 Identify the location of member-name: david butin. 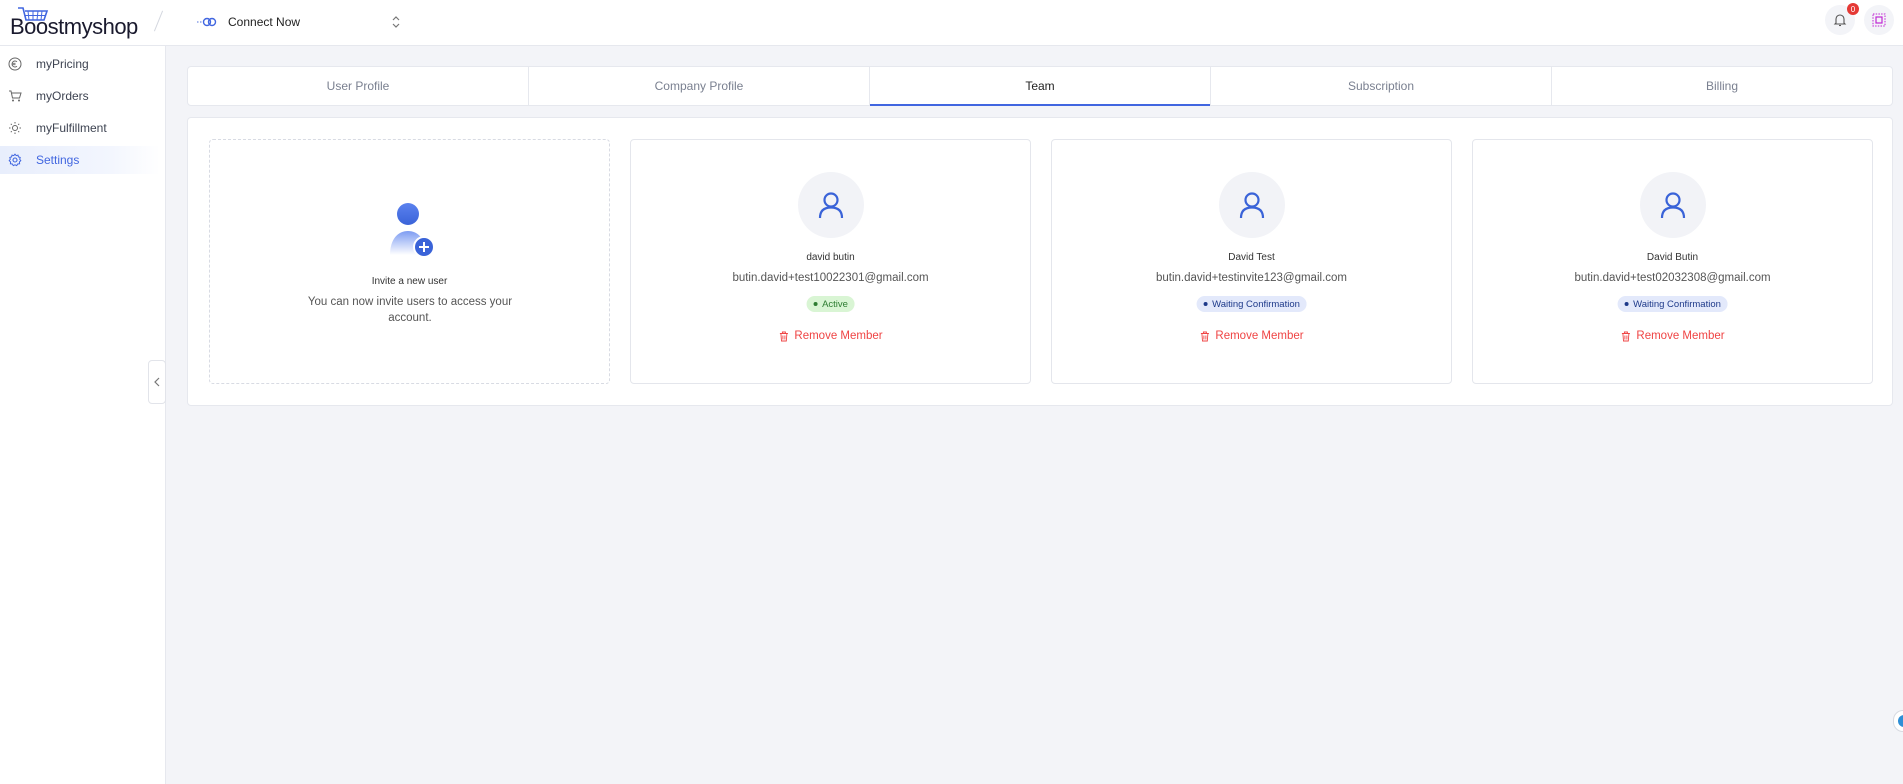
(830, 257).